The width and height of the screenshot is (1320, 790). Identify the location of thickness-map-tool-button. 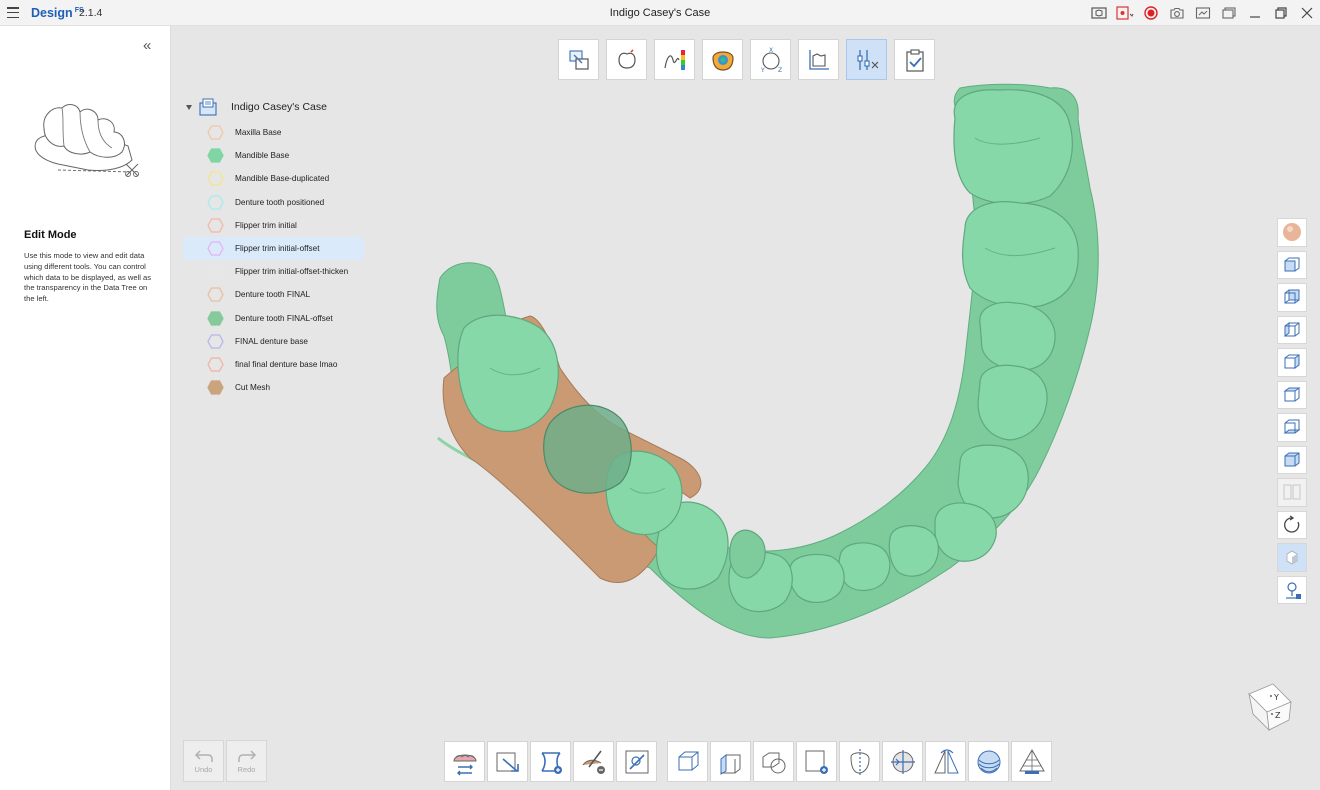
(674, 59).